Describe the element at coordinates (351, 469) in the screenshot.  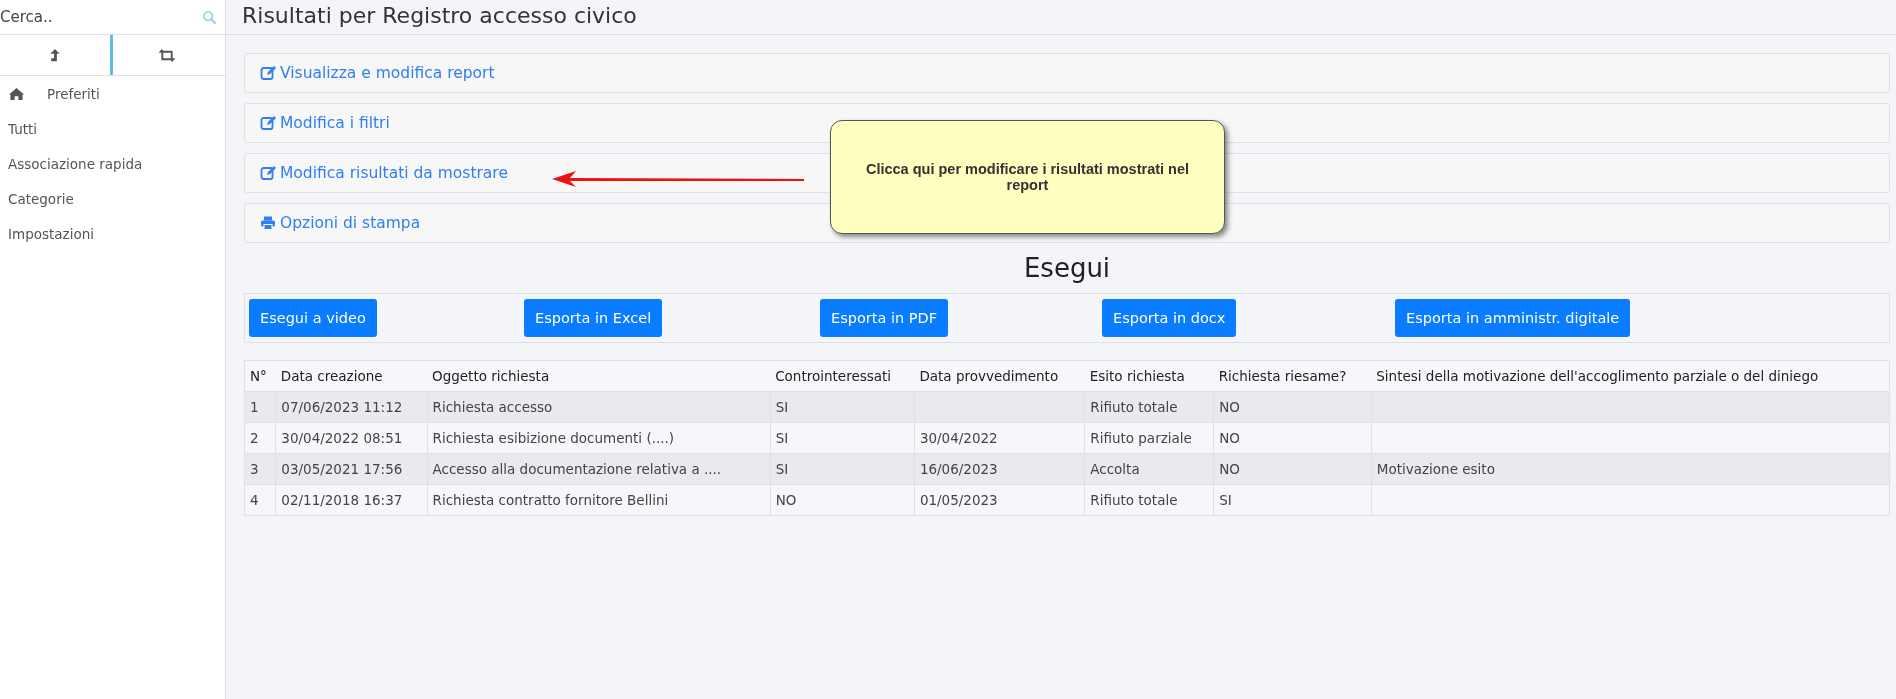
I see `table-cell: 03/05/2021 17:56` at that location.